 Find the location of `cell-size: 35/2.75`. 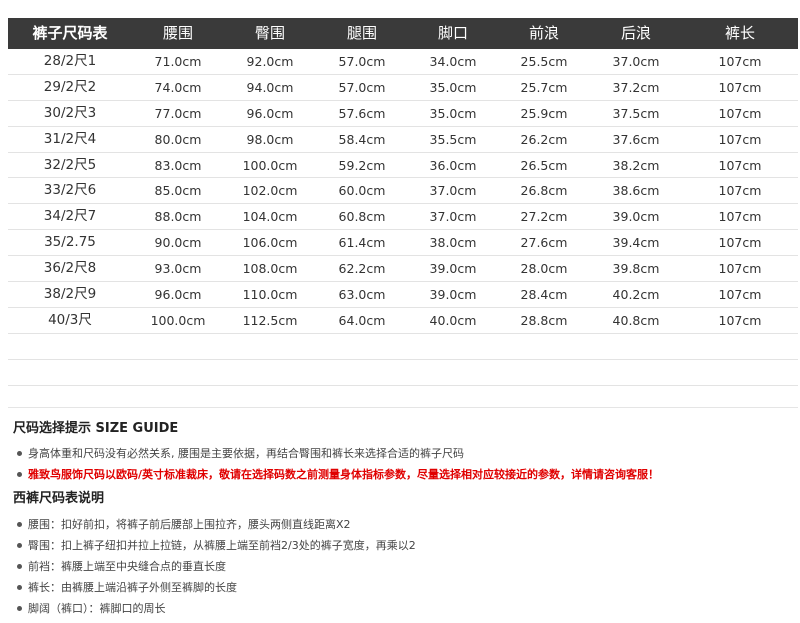

cell-size: 35/2.75 is located at coordinates (70, 242).